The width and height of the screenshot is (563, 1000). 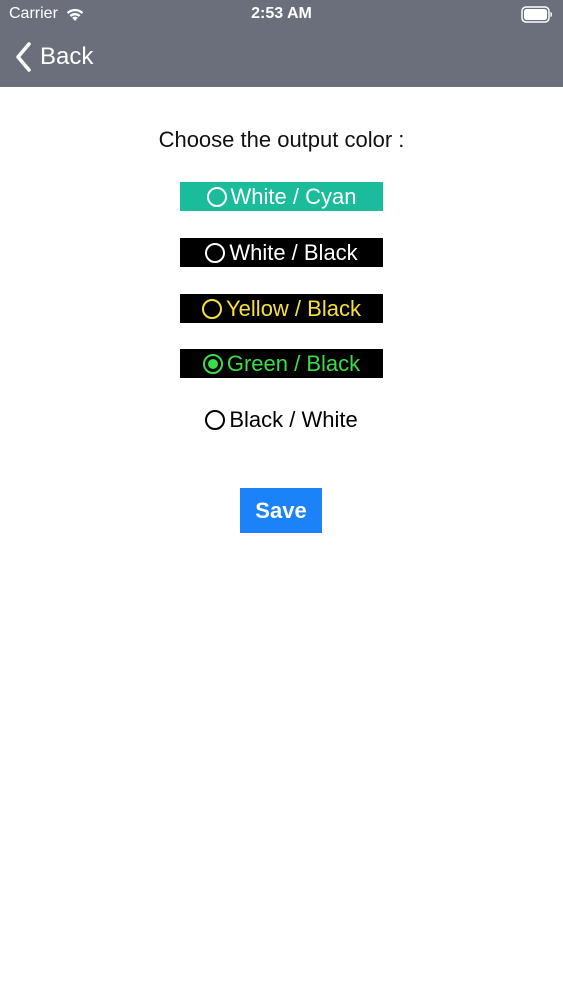 What do you see at coordinates (293, 419) in the screenshot?
I see `option-label: Black / White` at bounding box center [293, 419].